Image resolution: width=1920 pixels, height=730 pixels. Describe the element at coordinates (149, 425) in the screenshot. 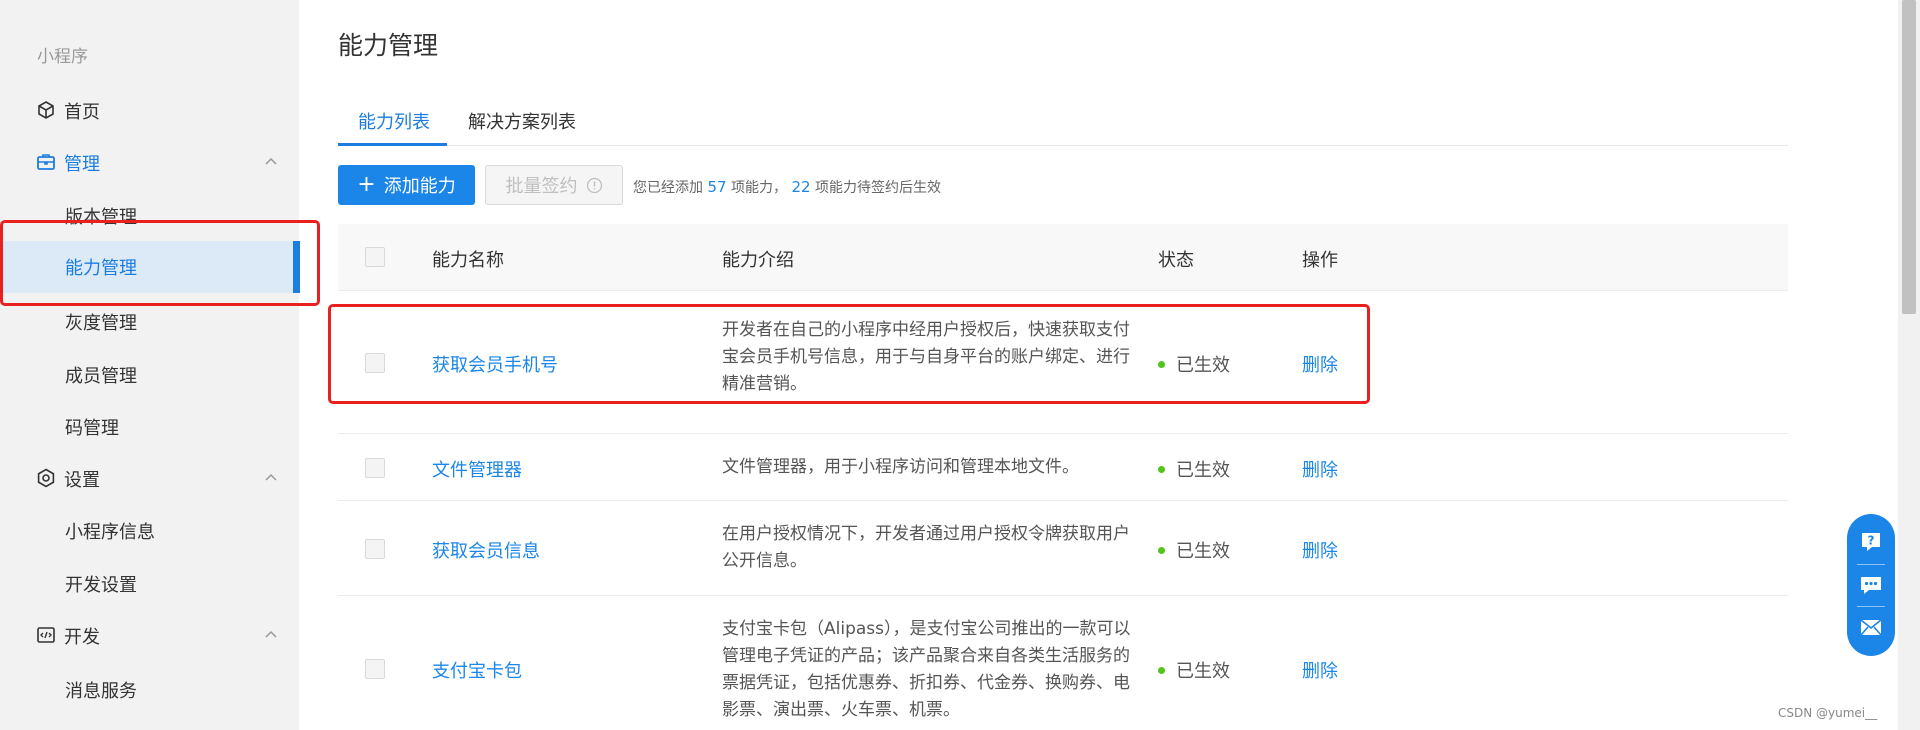

I see `sidebar-item-code: 码管理` at that location.